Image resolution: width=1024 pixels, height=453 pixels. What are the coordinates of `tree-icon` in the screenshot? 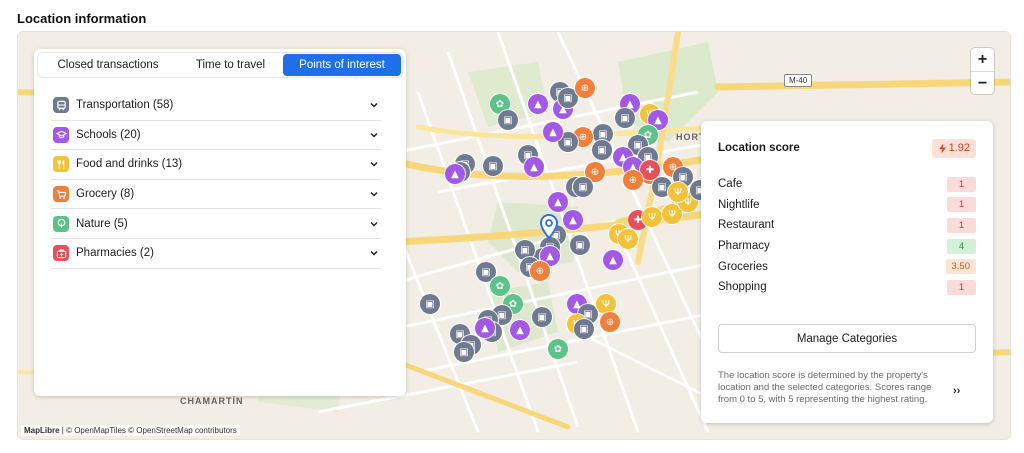 It's located at (61, 223).